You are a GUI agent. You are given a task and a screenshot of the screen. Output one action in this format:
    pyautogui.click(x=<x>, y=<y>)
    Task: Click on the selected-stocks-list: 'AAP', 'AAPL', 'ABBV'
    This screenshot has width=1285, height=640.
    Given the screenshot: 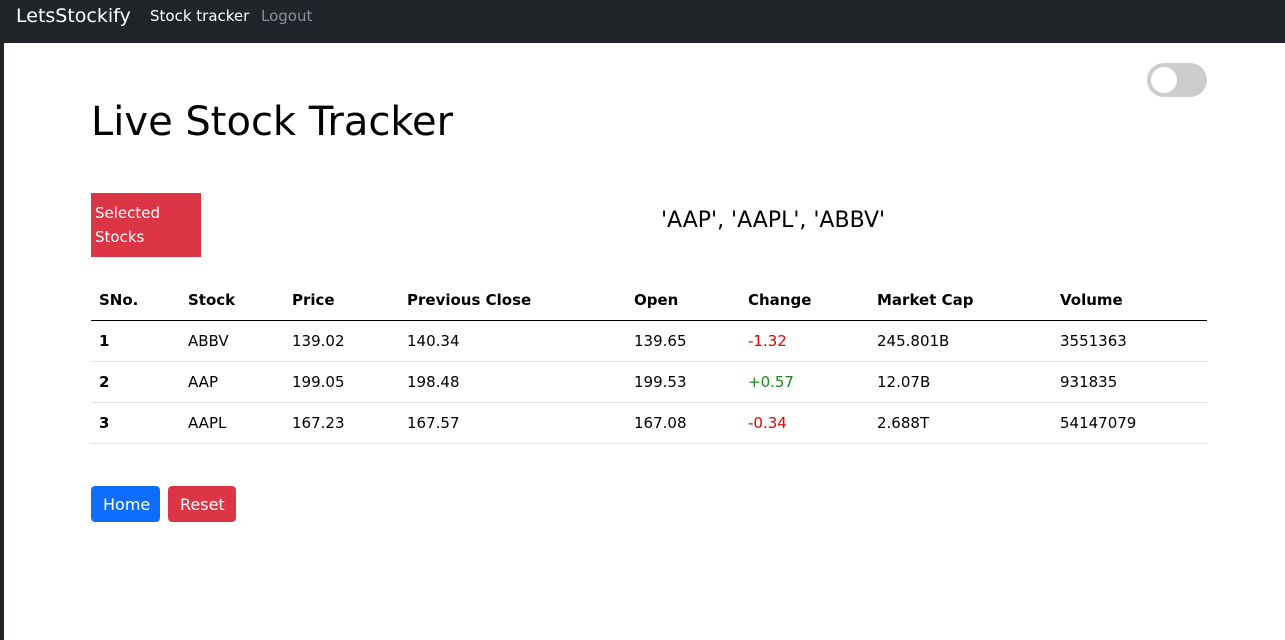 What is the action you would take?
    pyautogui.click(x=773, y=220)
    